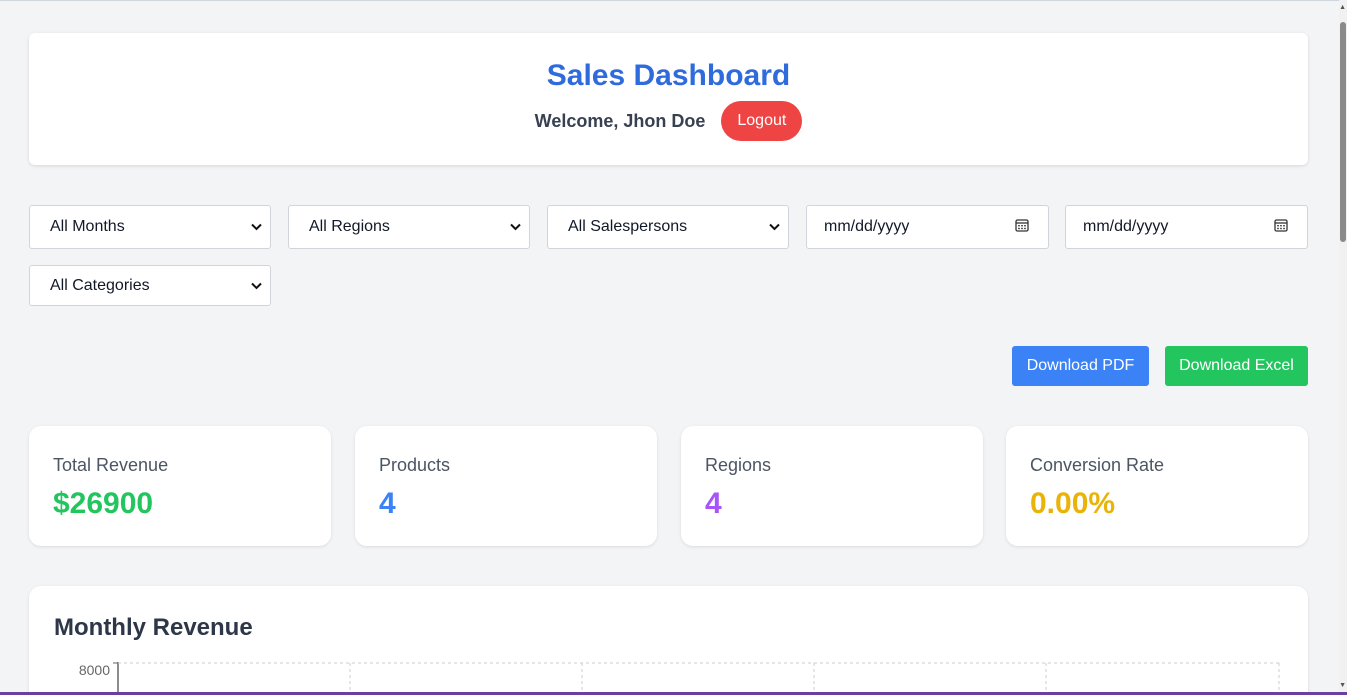 This screenshot has width=1347, height=695. Describe the element at coordinates (673, 0) in the screenshot. I see `window-top-border` at that location.